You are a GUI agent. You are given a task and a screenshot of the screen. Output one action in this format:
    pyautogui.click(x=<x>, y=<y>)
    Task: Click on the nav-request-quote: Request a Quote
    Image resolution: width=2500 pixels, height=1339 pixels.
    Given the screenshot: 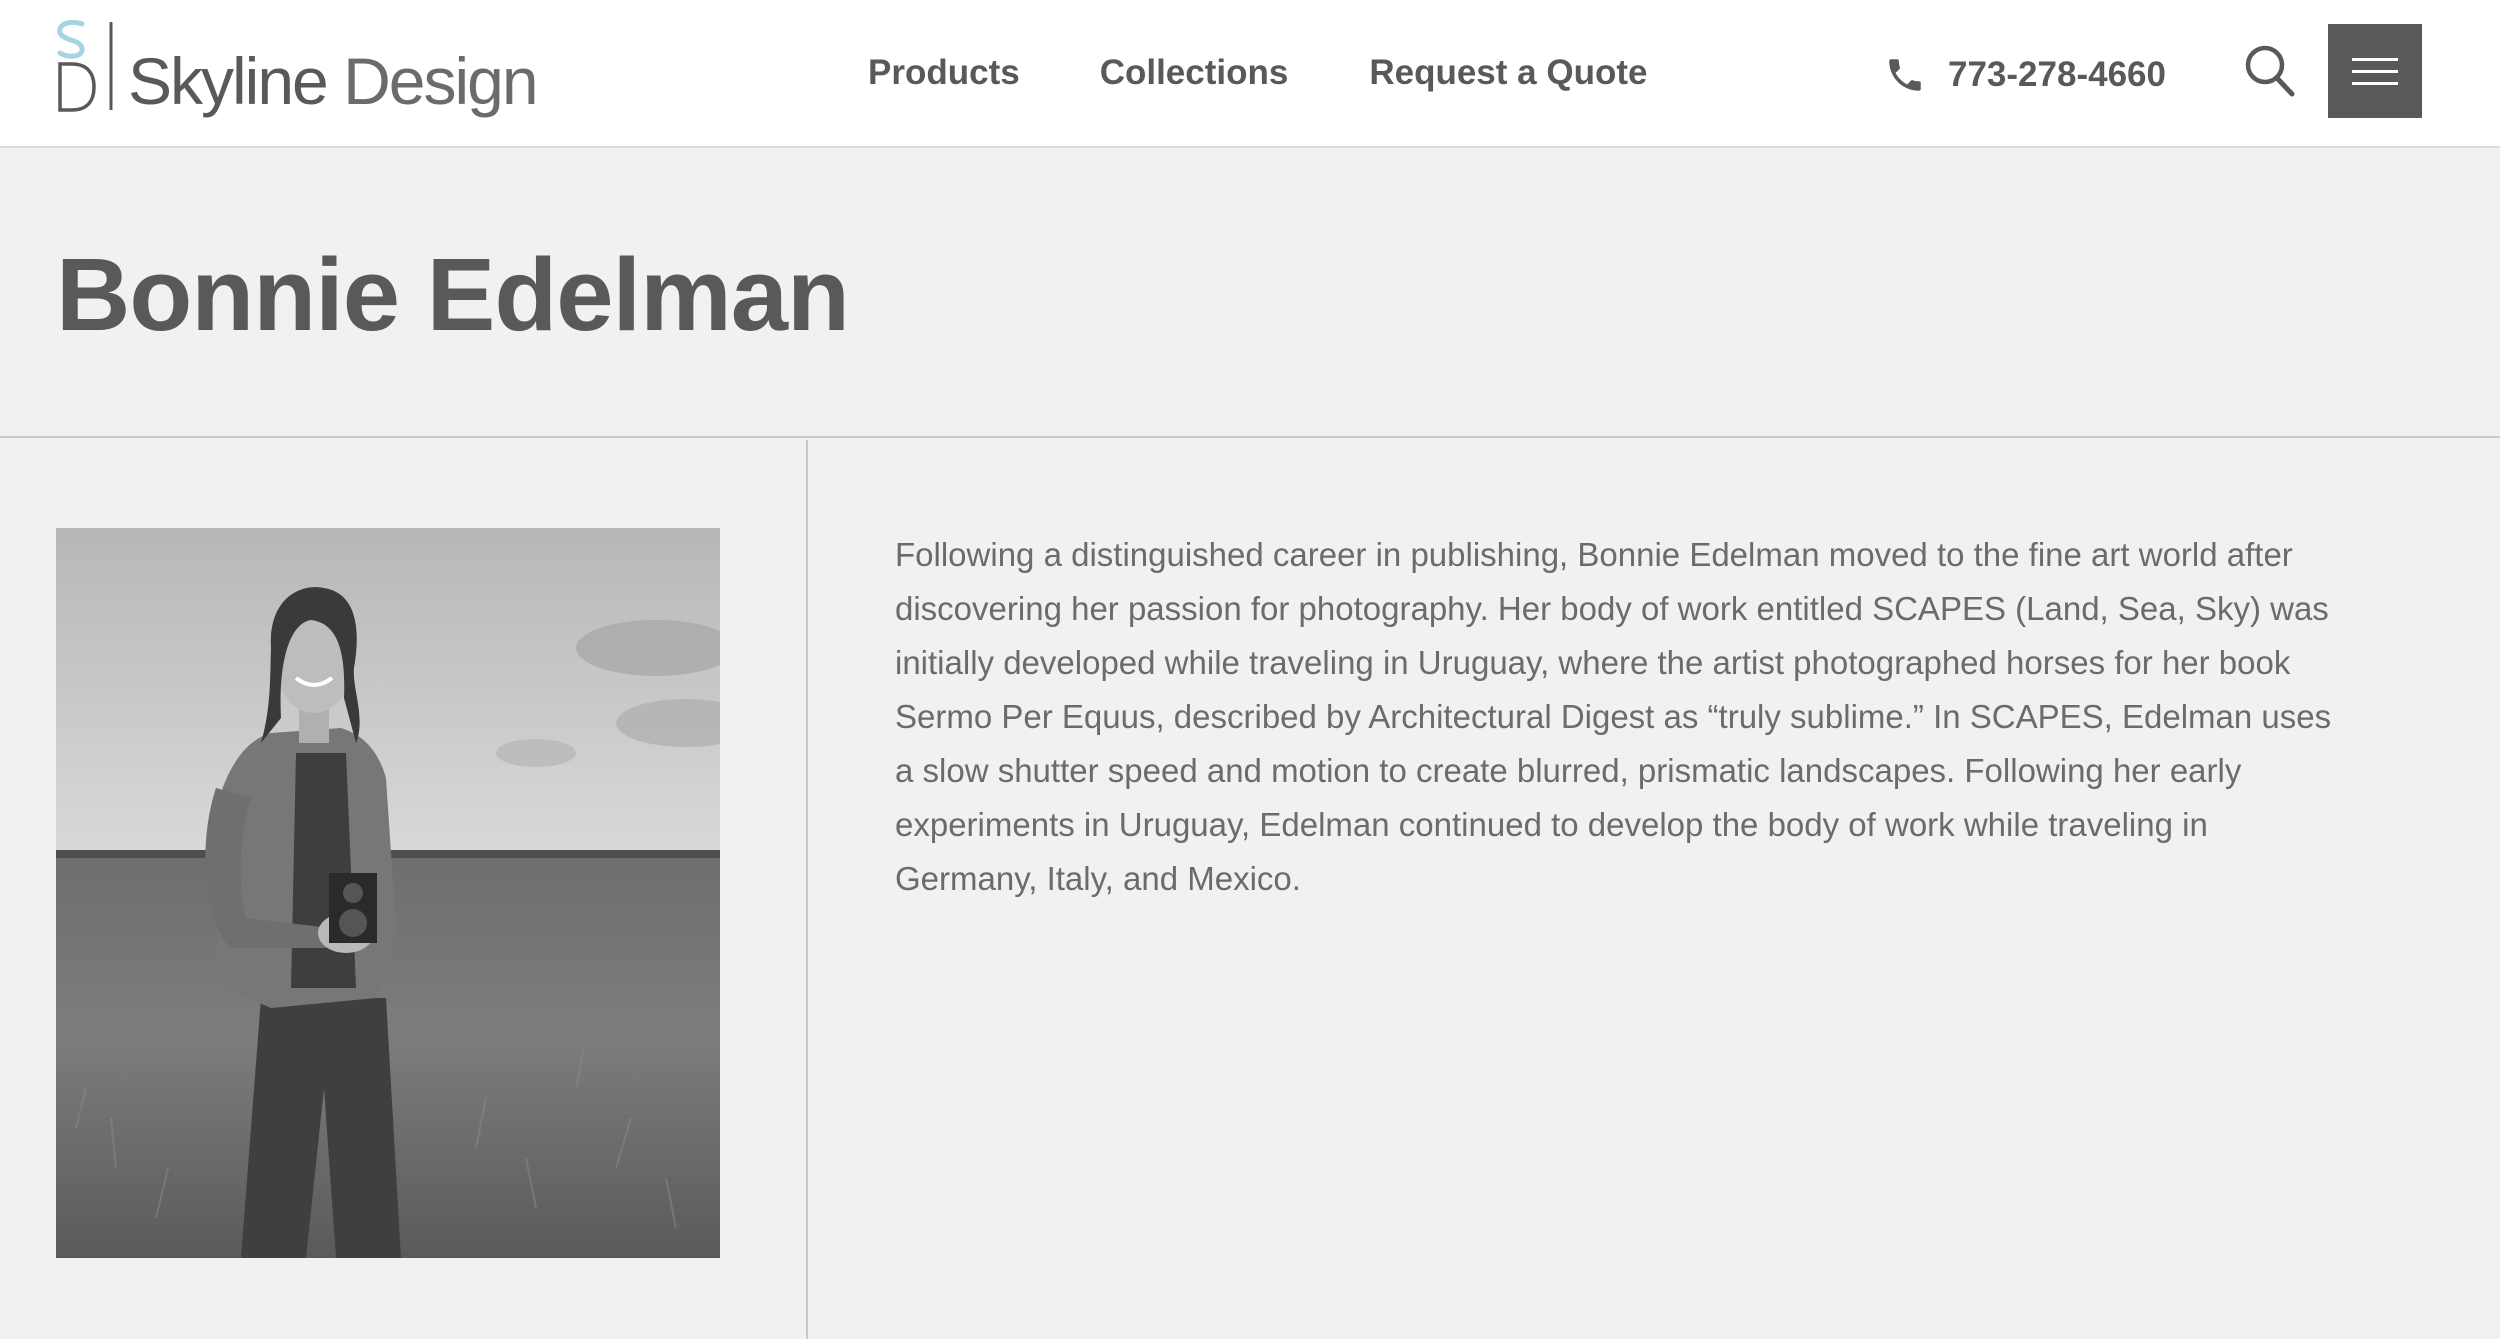 What is the action you would take?
    pyautogui.click(x=1508, y=73)
    